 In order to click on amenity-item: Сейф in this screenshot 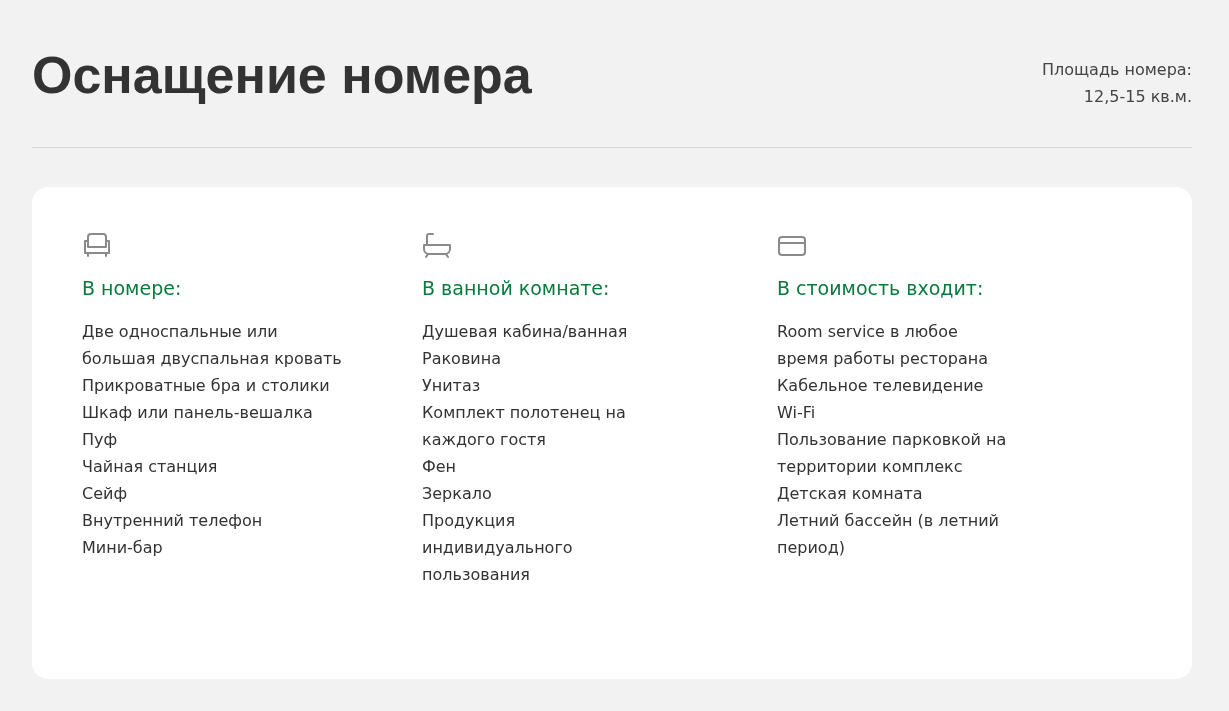, I will do `click(105, 494)`.